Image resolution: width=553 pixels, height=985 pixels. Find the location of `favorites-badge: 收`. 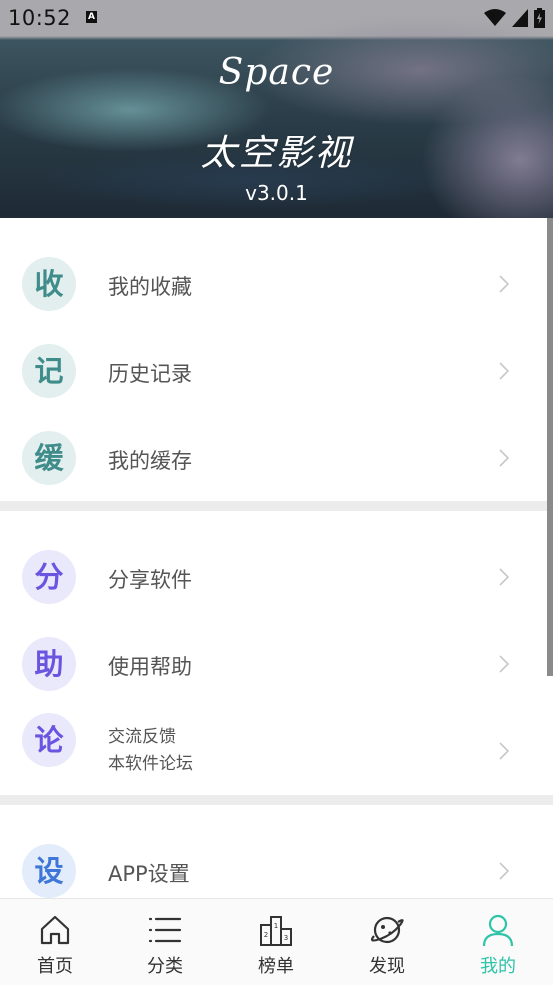

favorites-badge: 收 is located at coordinates (49, 284).